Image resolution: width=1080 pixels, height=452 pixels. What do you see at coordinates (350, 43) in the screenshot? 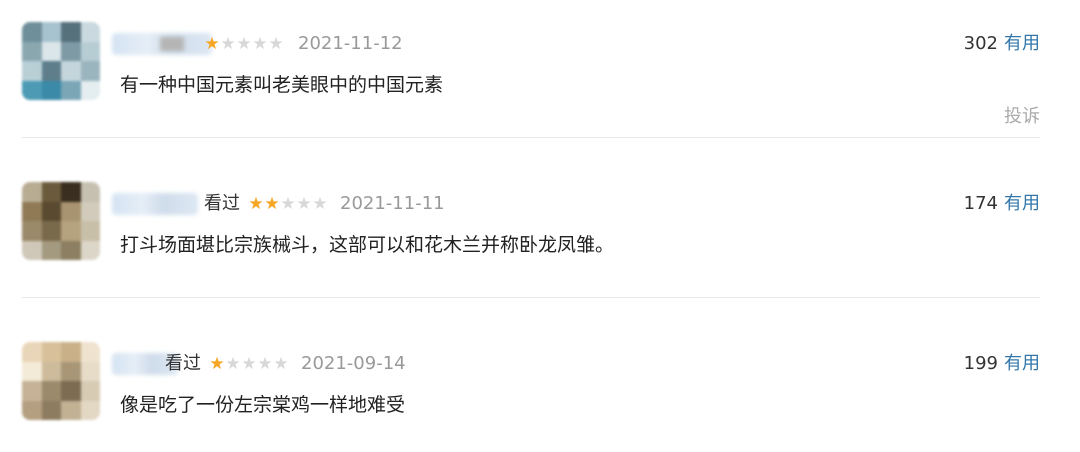
I see `review-date: 2021-11-12` at bounding box center [350, 43].